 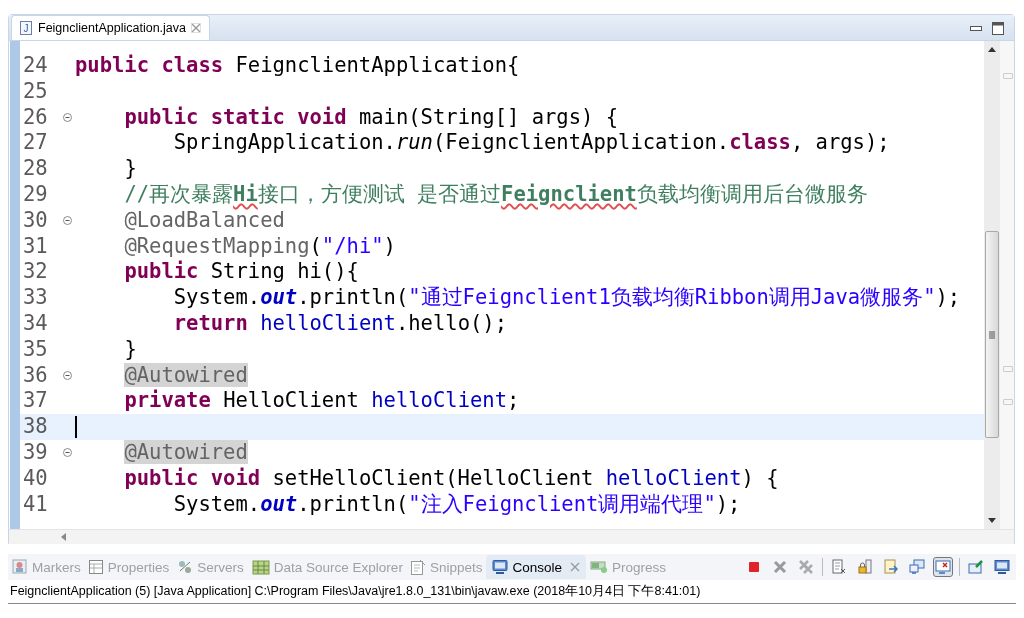 What do you see at coordinates (992, 49) in the screenshot?
I see `scroll-up-icon` at bounding box center [992, 49].